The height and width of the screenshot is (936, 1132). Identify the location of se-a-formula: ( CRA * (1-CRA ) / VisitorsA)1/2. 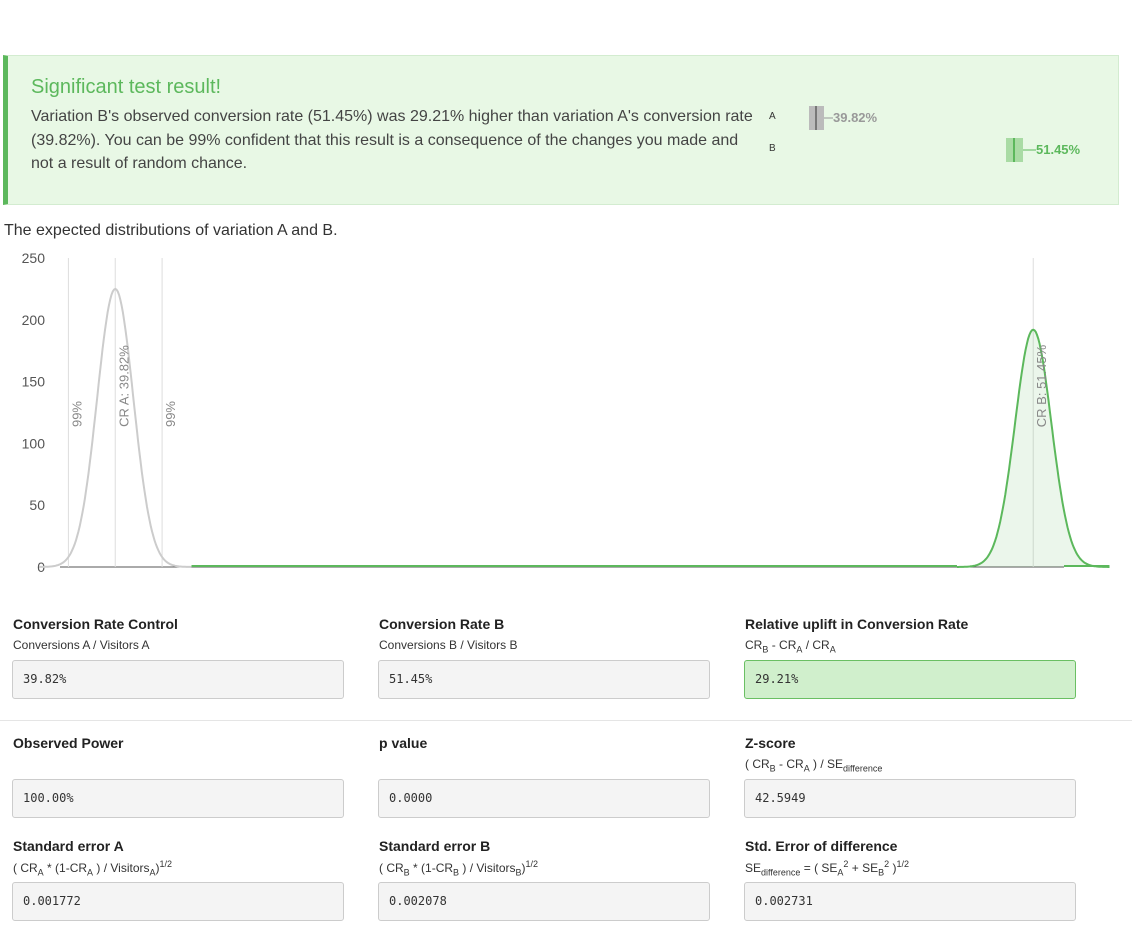
(93, 868).